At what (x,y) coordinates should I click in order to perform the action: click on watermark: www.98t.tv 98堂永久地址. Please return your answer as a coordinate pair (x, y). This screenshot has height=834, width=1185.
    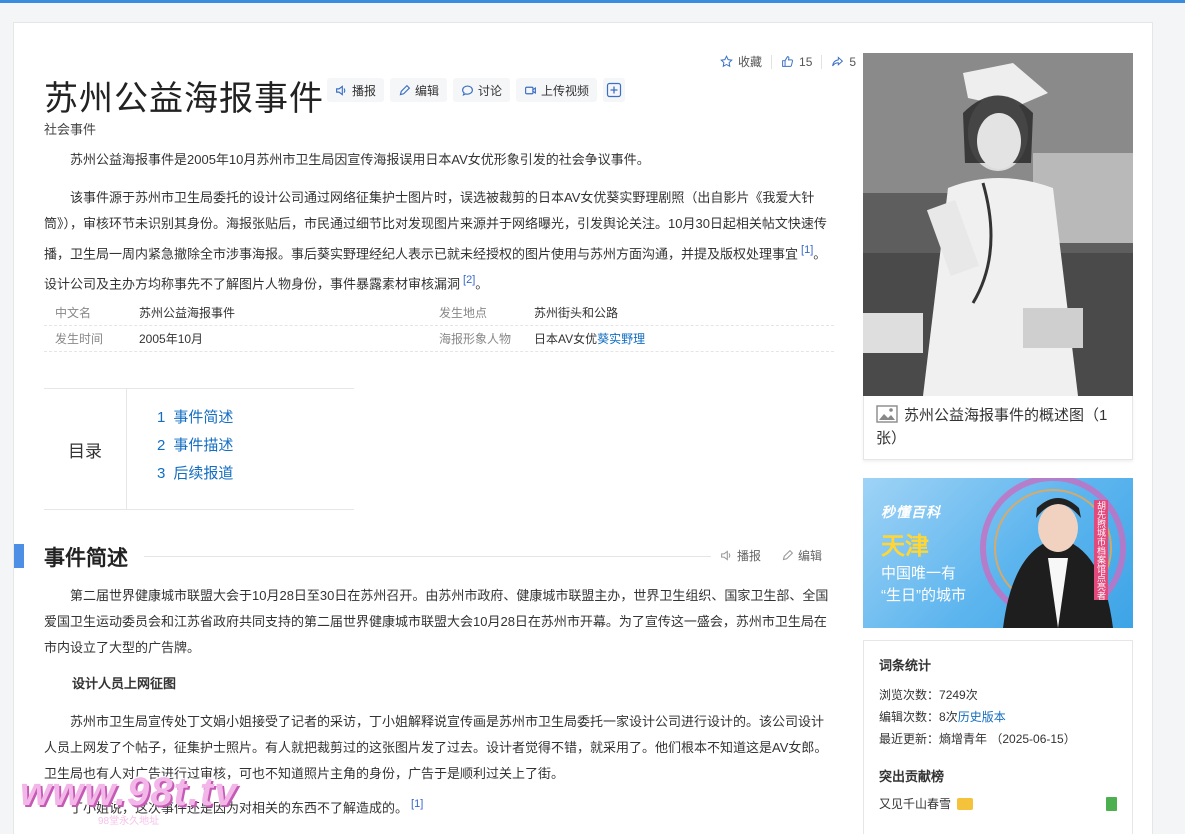
    Looking at the image, I should click on (129, 798).